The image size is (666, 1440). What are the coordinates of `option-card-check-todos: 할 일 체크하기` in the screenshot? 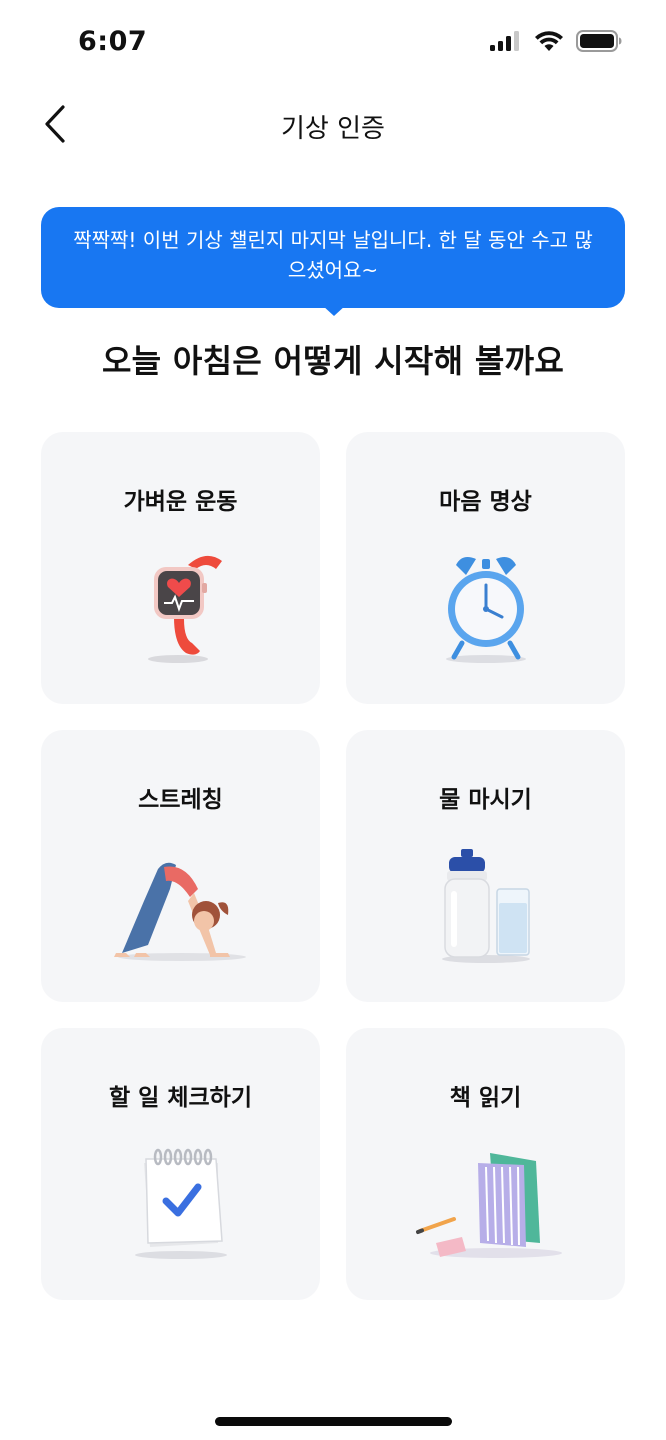 It's located at (180, 1164).